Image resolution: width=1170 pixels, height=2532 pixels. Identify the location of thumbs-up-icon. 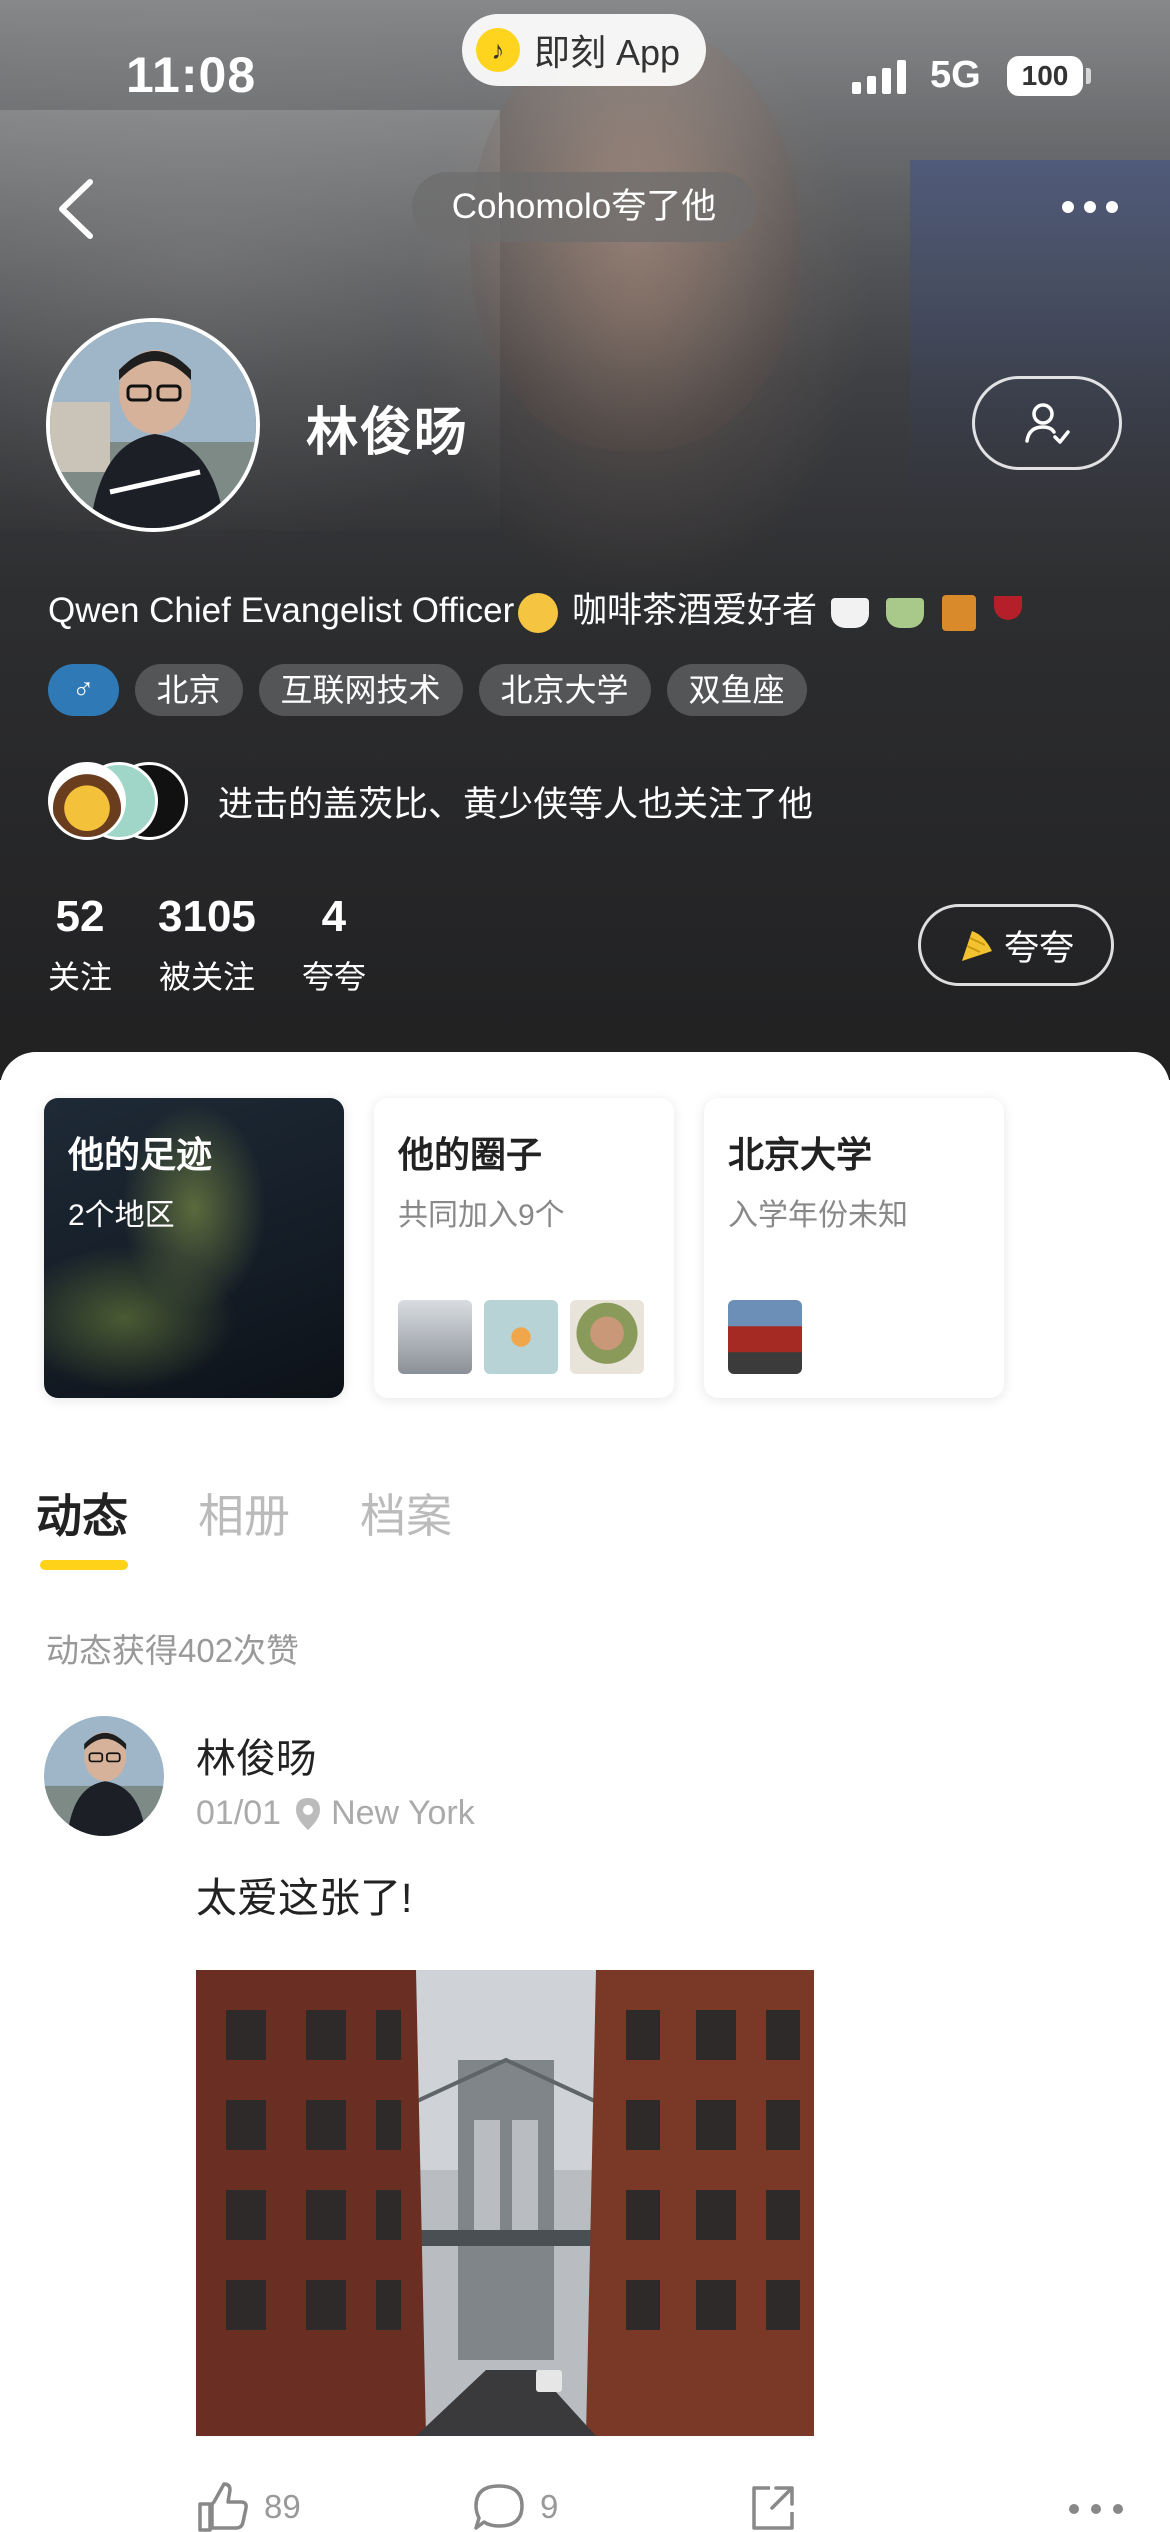
(223, 2507).